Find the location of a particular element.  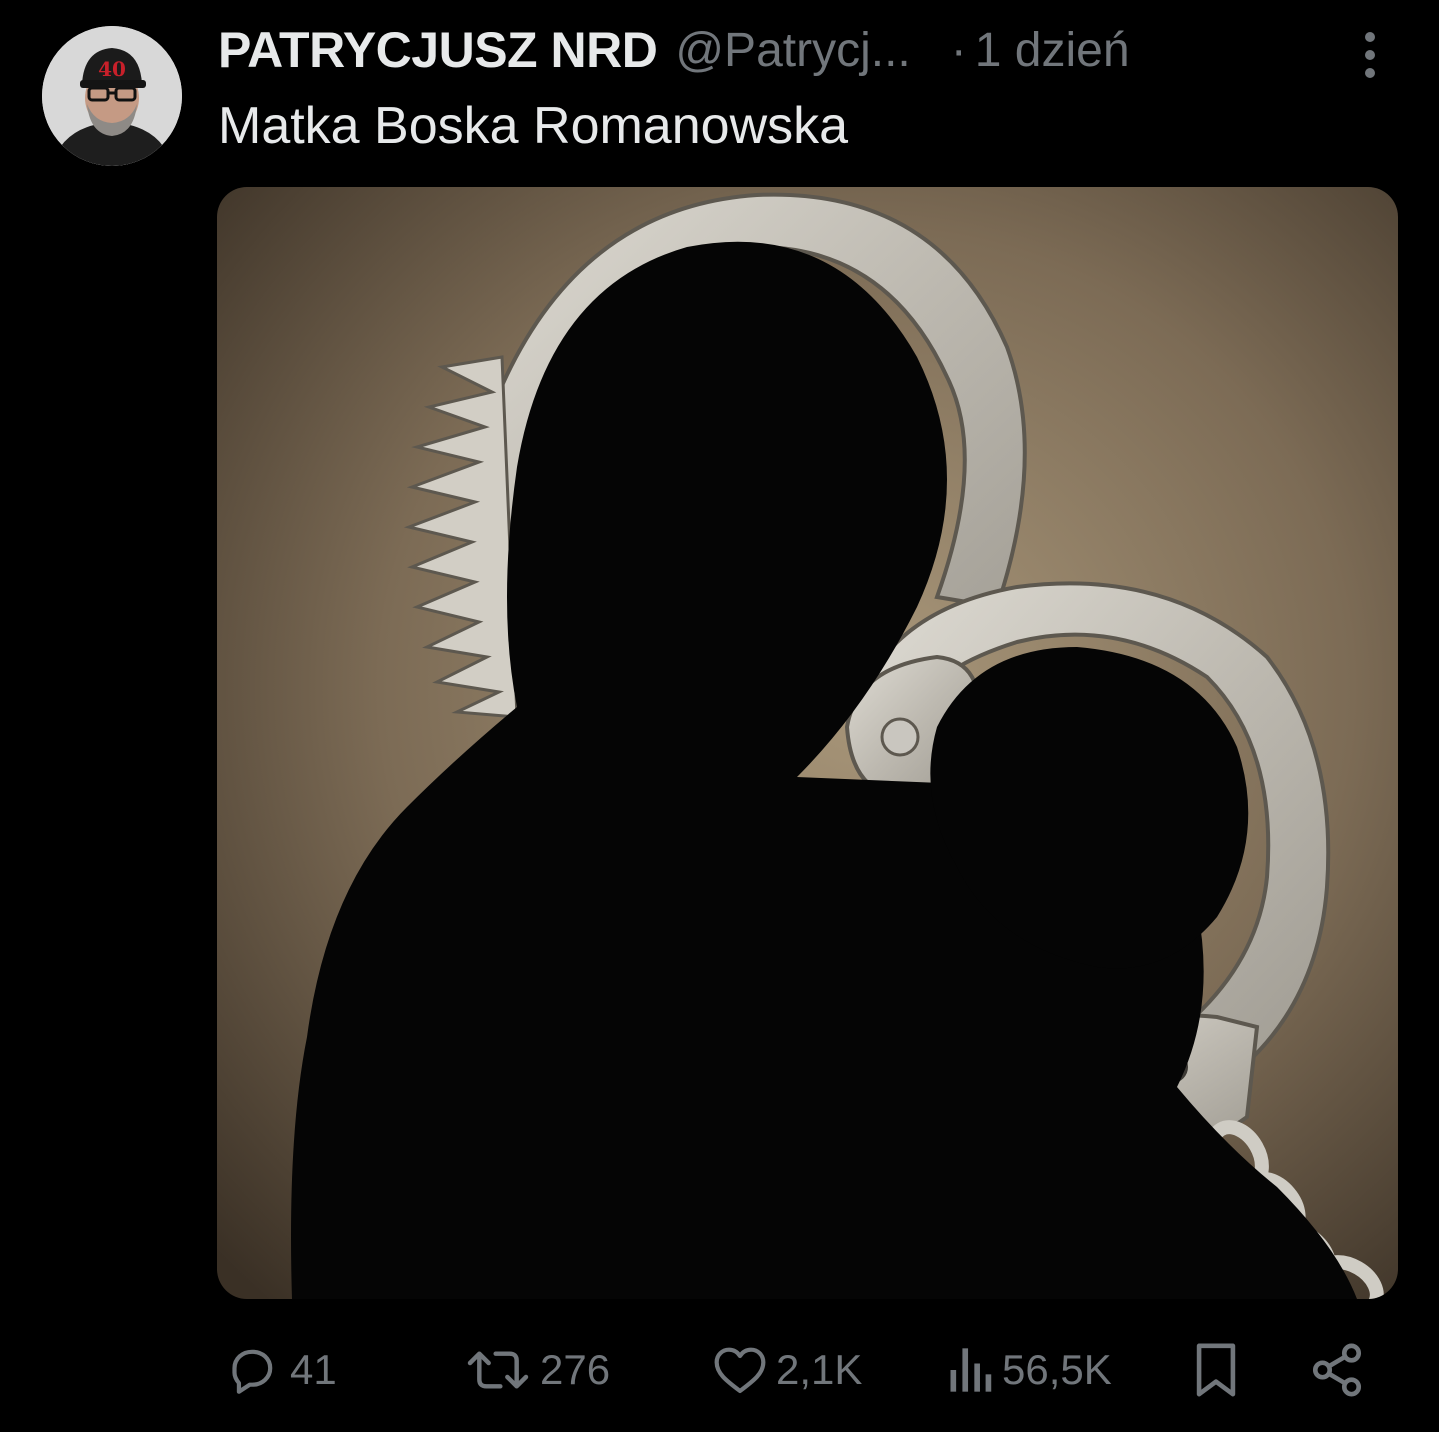

heart-icon is located at coordinates (740, 1370).